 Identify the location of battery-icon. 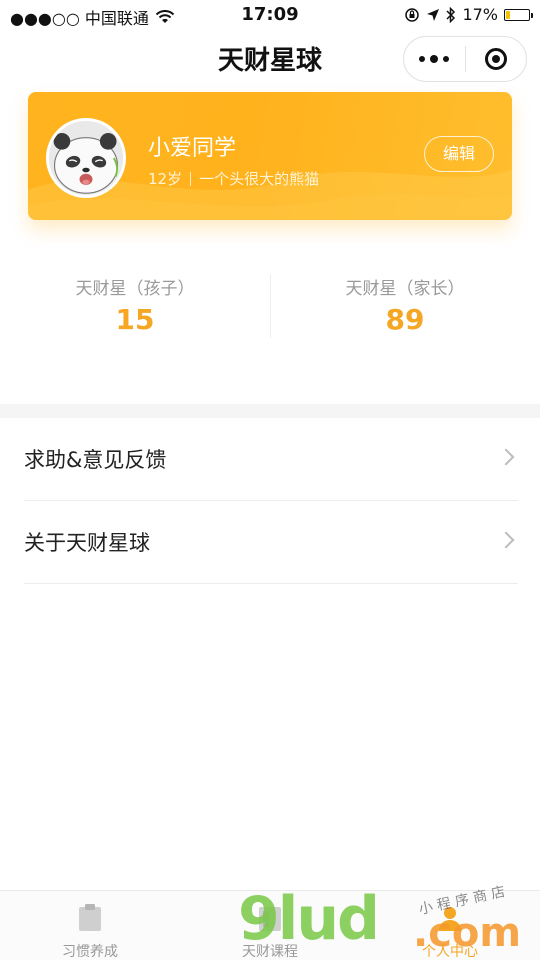
(518, 14).